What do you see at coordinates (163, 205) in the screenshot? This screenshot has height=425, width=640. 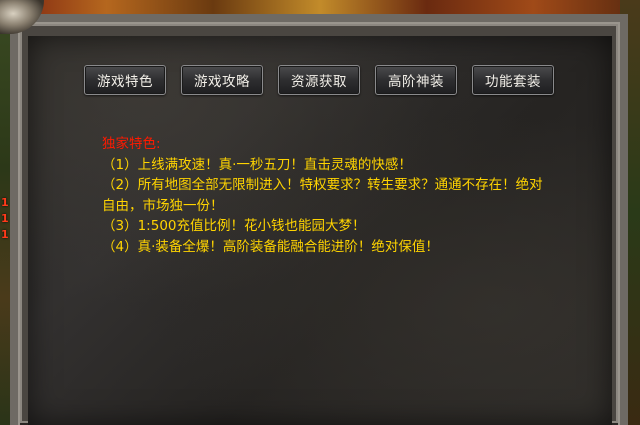 I see `feature-line: 自由，市场独一份！` at bounding box center [163, 205].